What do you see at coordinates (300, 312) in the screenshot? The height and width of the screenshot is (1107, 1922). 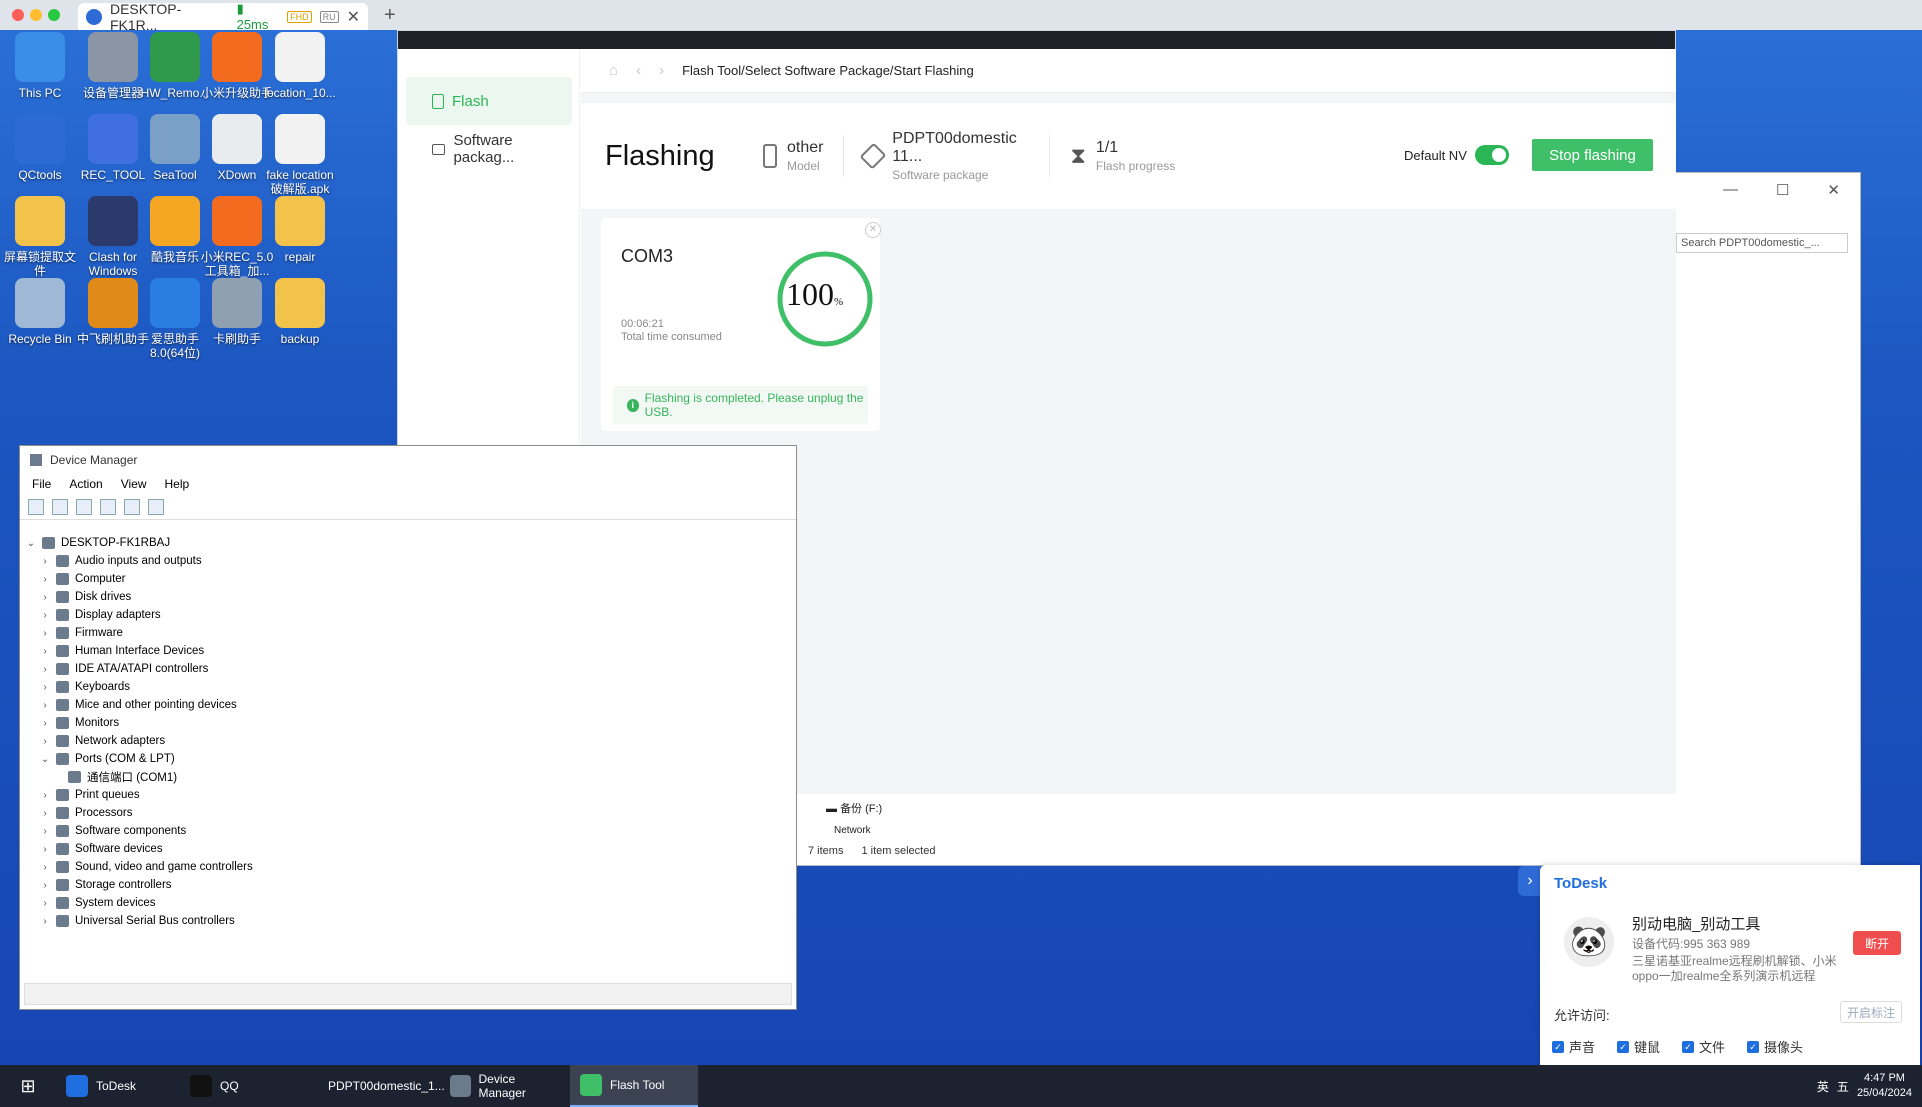 I see `desktop-icon: backup` at bounding box center [300, 312].